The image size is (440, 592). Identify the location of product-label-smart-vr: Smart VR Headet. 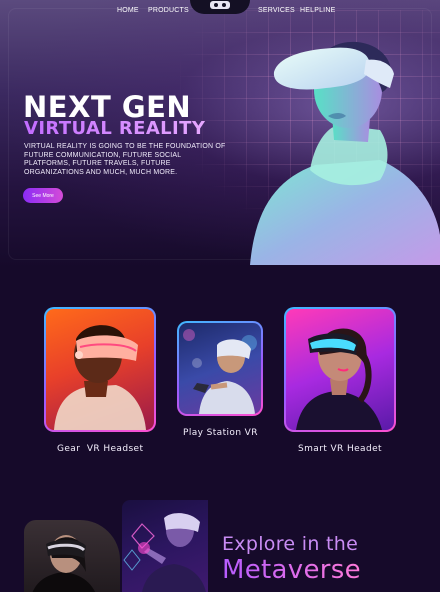
(340, 449).